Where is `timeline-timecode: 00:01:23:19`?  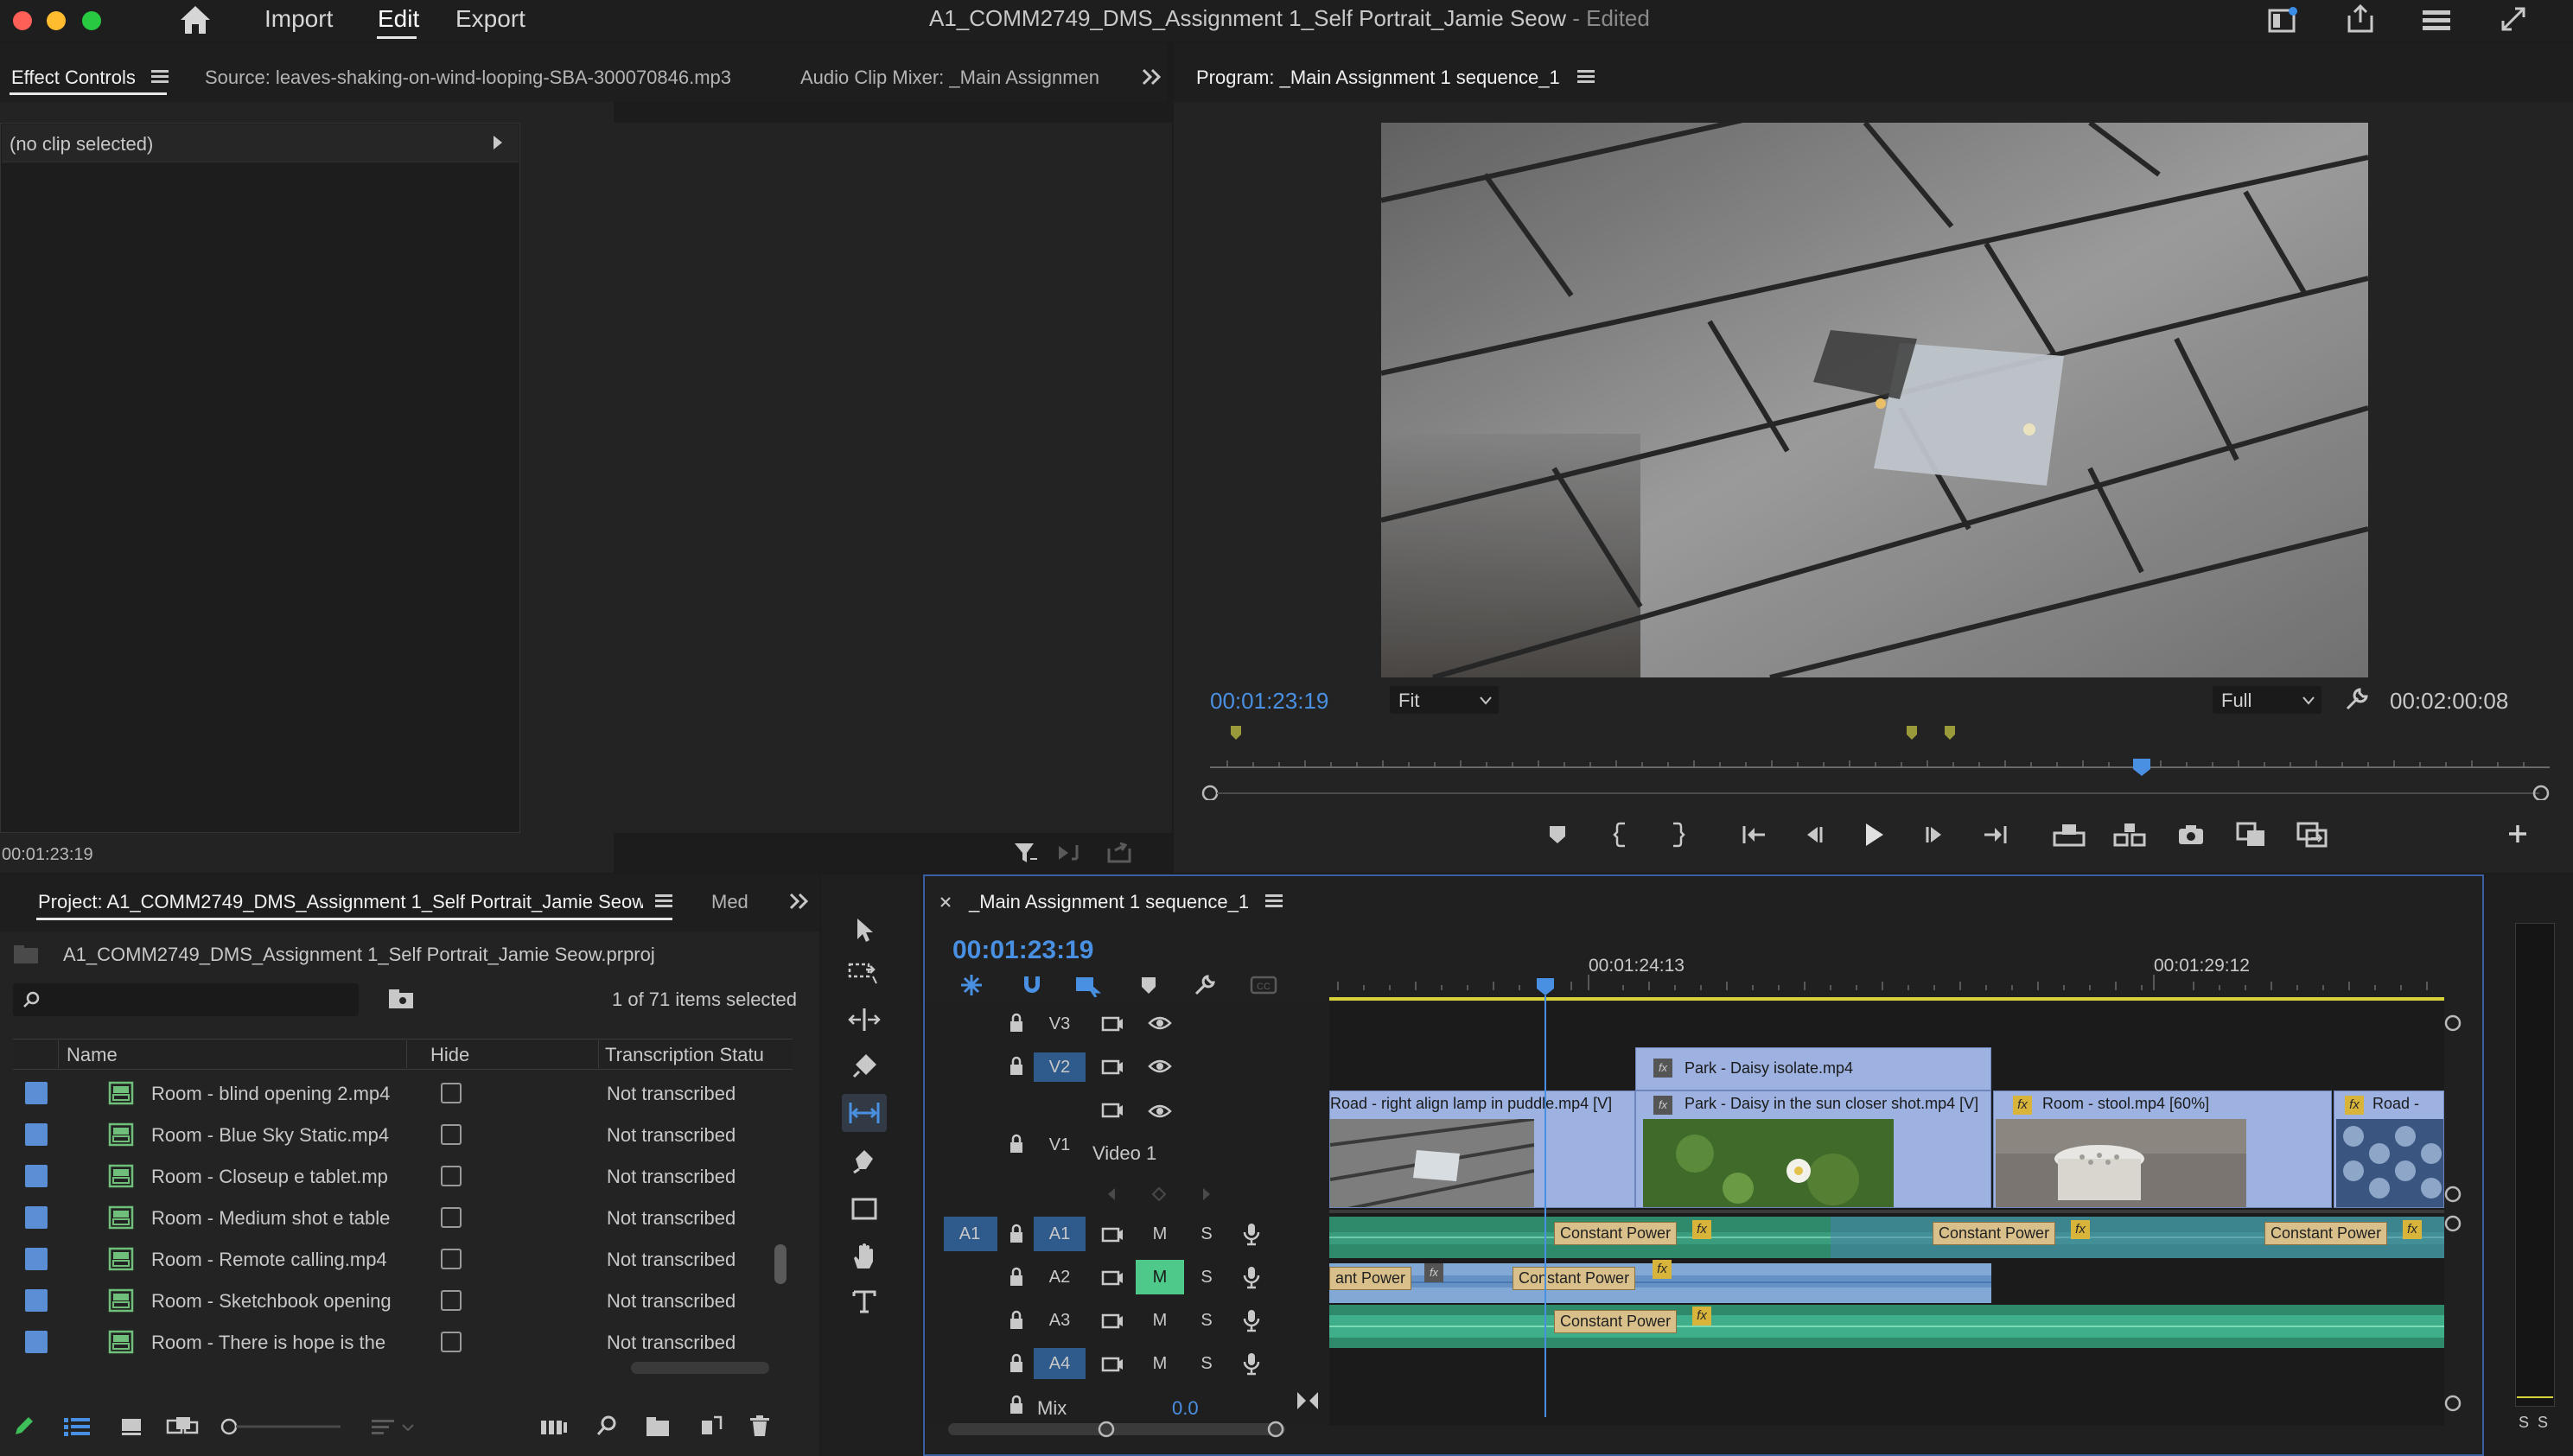
timeline-timecode: 00:01:23:19 is located at coordinates (1022, 950).